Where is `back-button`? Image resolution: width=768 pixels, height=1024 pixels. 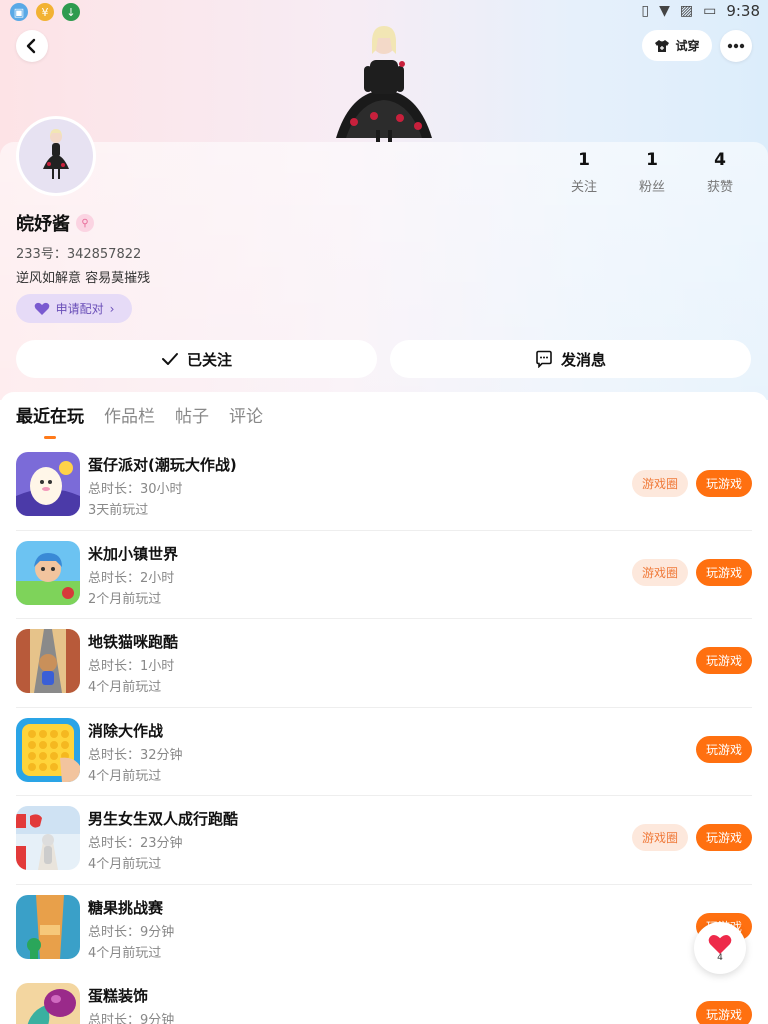 back-button is located at coordinates (32, 46).